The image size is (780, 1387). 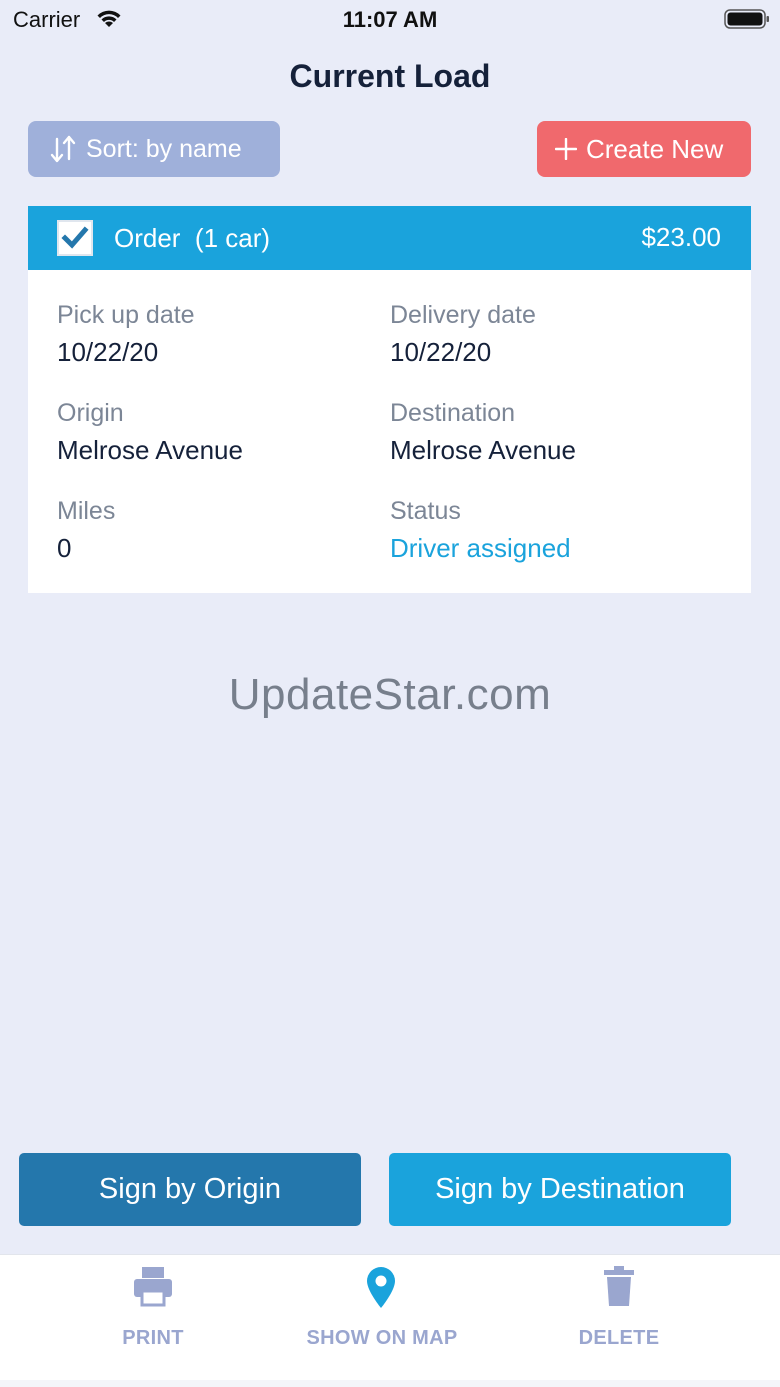 I want to click on home-indicator-area, so click(x=390, y=1383).